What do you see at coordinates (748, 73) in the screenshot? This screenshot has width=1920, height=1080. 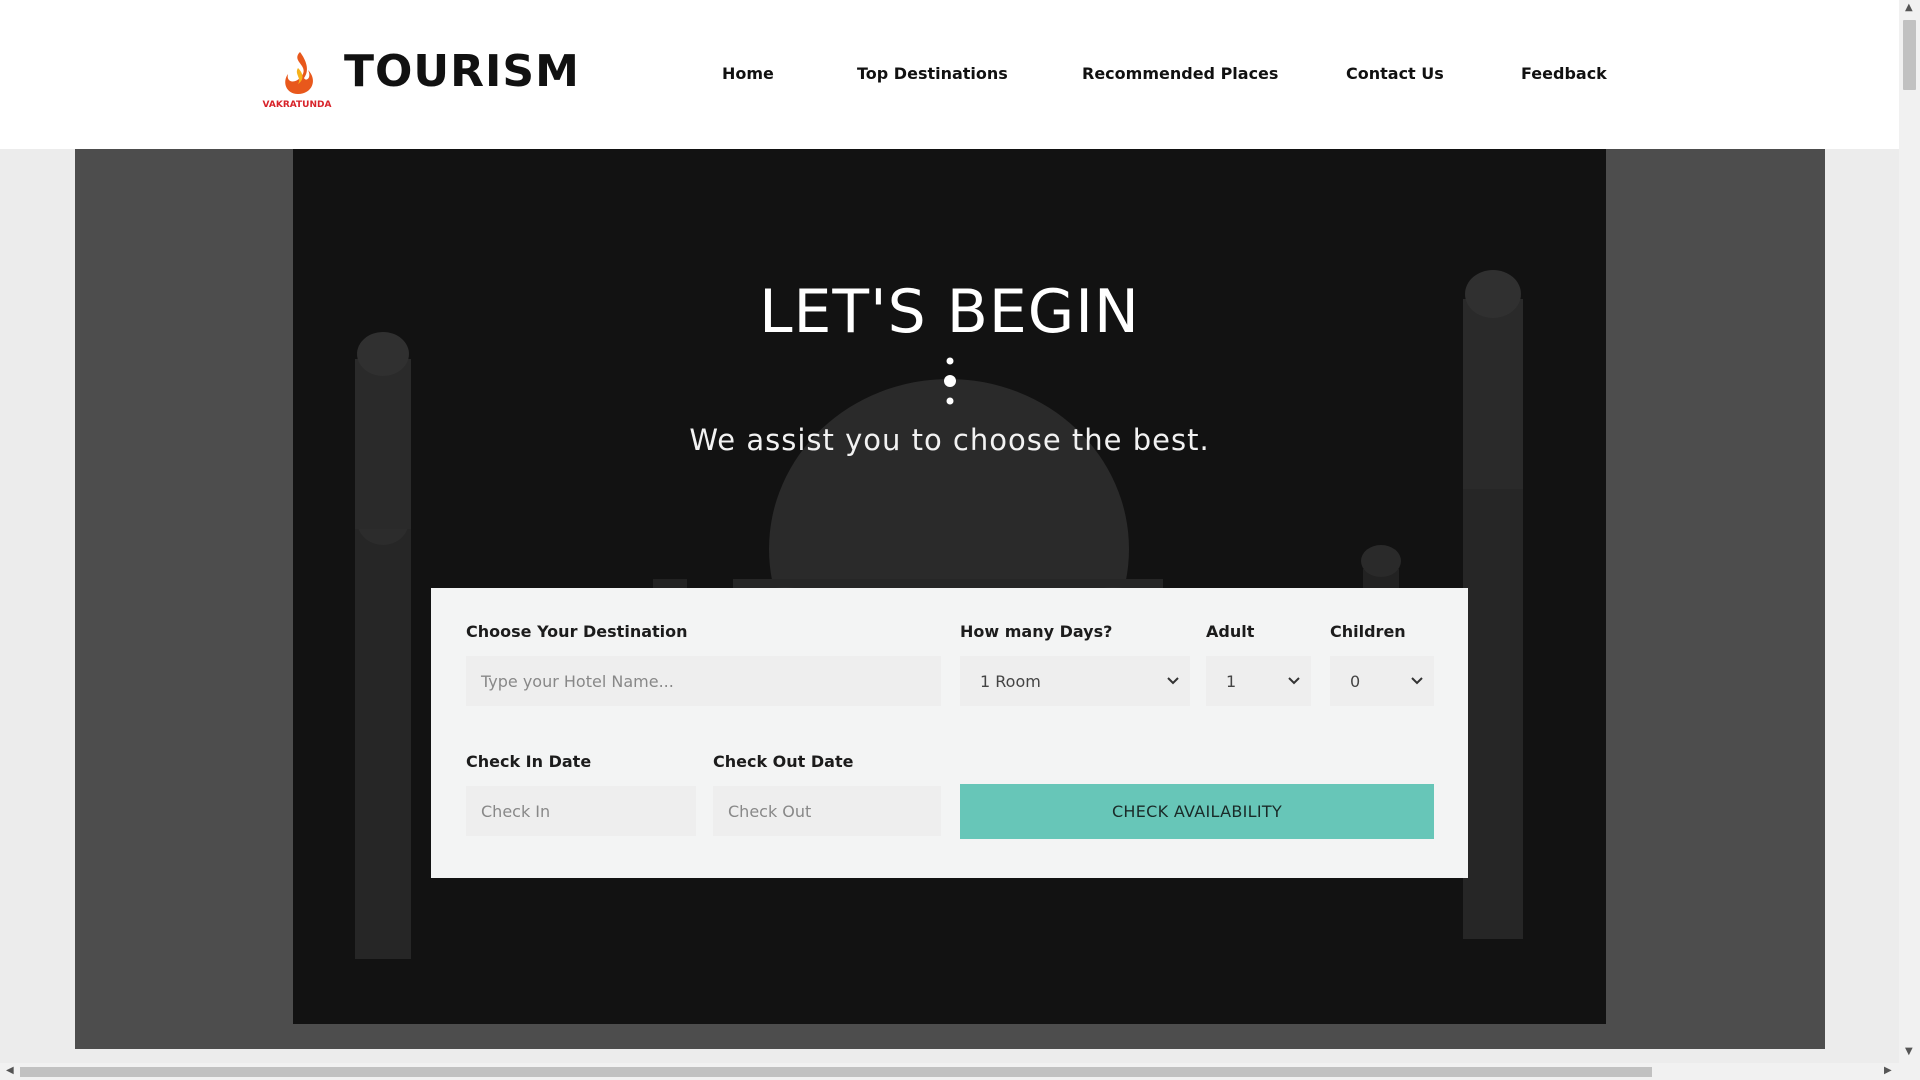 I see `nav-home: Home` at bounding box center [748, 73].